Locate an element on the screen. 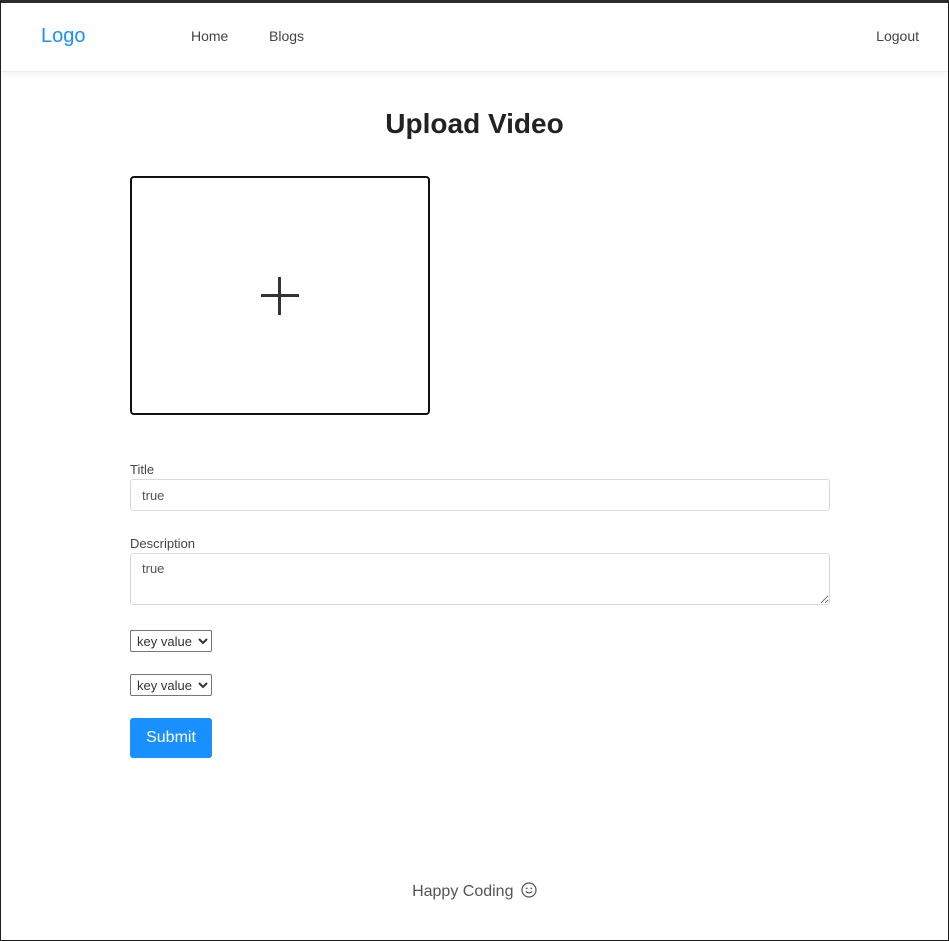 The height and width of the screenshot is (941, 949). footer: Happy Coding is located at coordinates (474, 891).